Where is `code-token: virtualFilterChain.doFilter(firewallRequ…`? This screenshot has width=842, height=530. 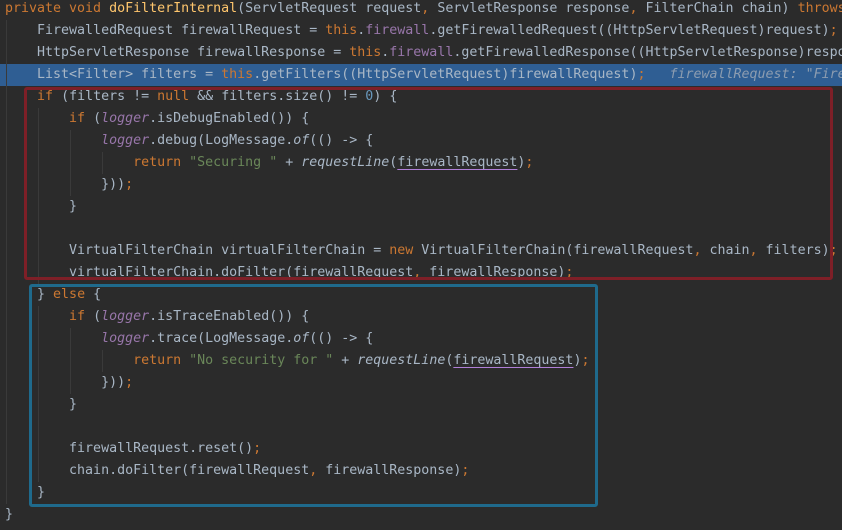
code-token: virtualFilterChain.doFilter(firewallRequ… is located at coordinates (209, 272).